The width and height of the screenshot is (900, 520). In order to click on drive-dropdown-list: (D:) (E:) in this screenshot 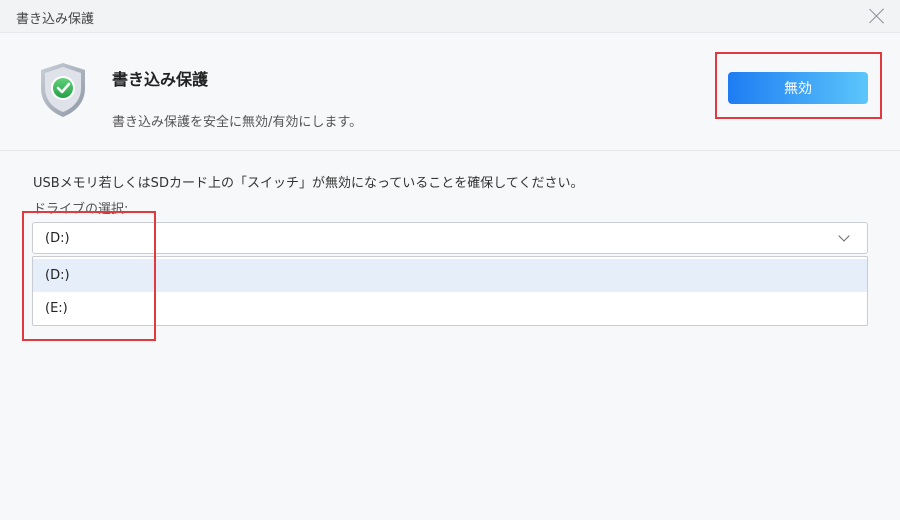, I will do `click(450, 291)`.